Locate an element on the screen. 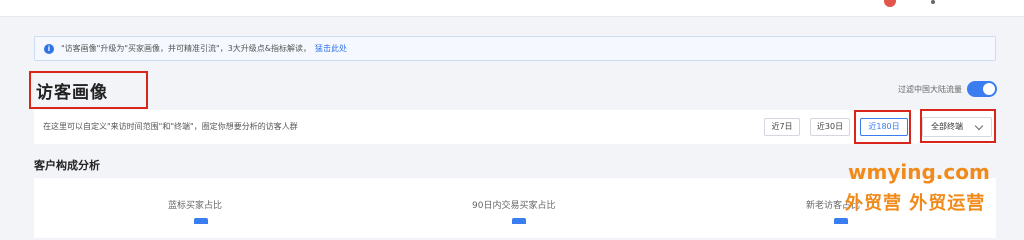 The image size is (1024, 240). watermark-domain: wmying.com is located at coordinates (919, 172).